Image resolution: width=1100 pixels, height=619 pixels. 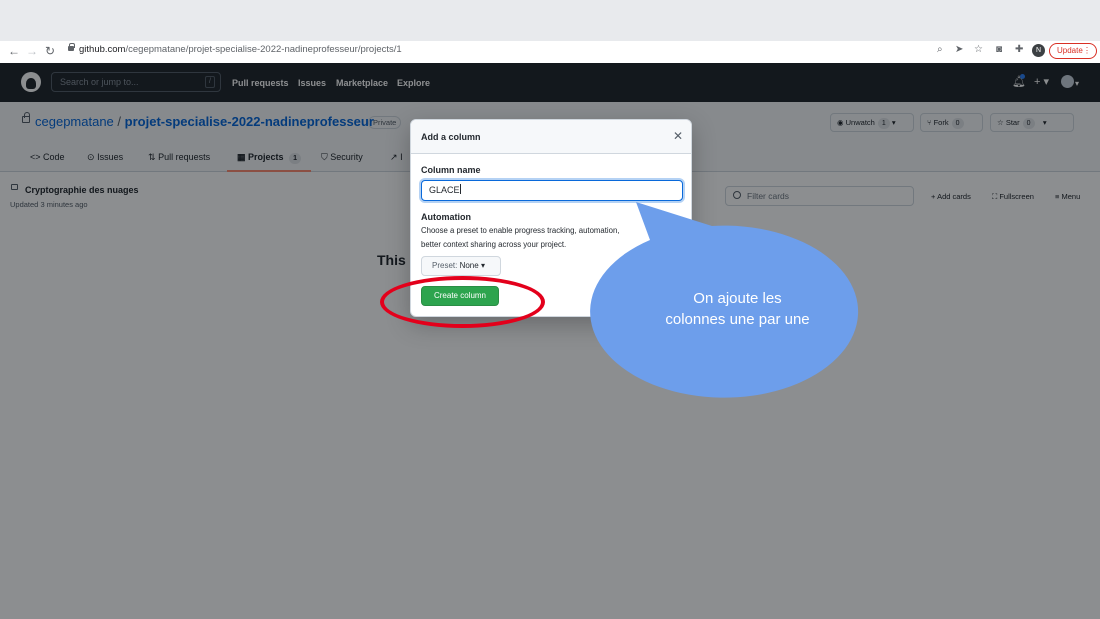 What do you see at coordinates (737, 319) in the screenshot?
I see `bubble-text-line2: colonnes une par une` at bounding box center [737, 319].